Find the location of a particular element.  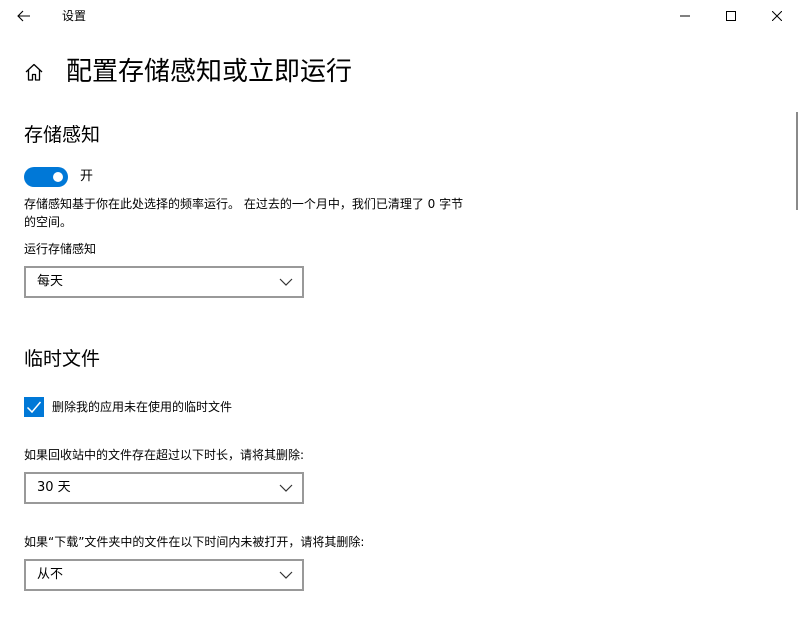

back-arrow-icon is located at coordinates (23, 16).